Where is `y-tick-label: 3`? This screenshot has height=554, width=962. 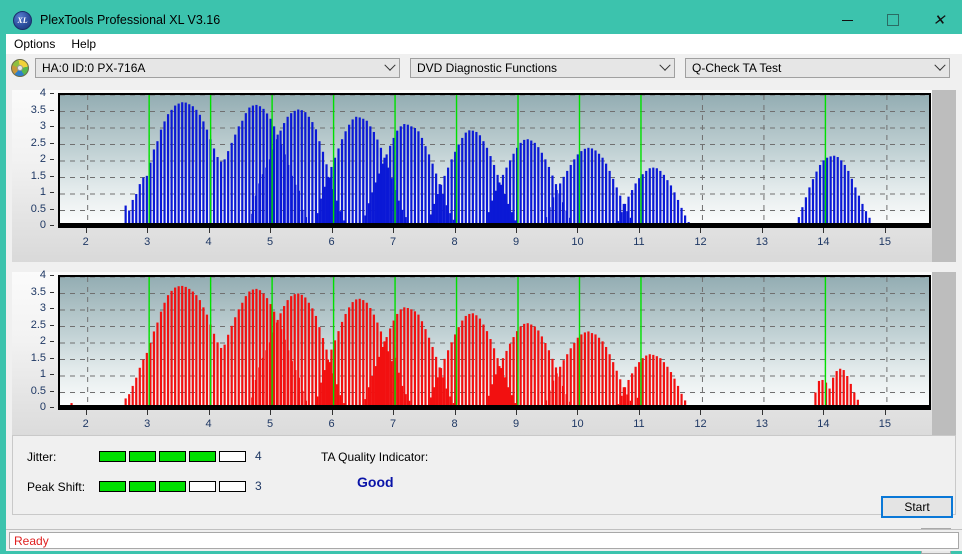 y-tick-label: 3 is located at coordinates (42, 308).